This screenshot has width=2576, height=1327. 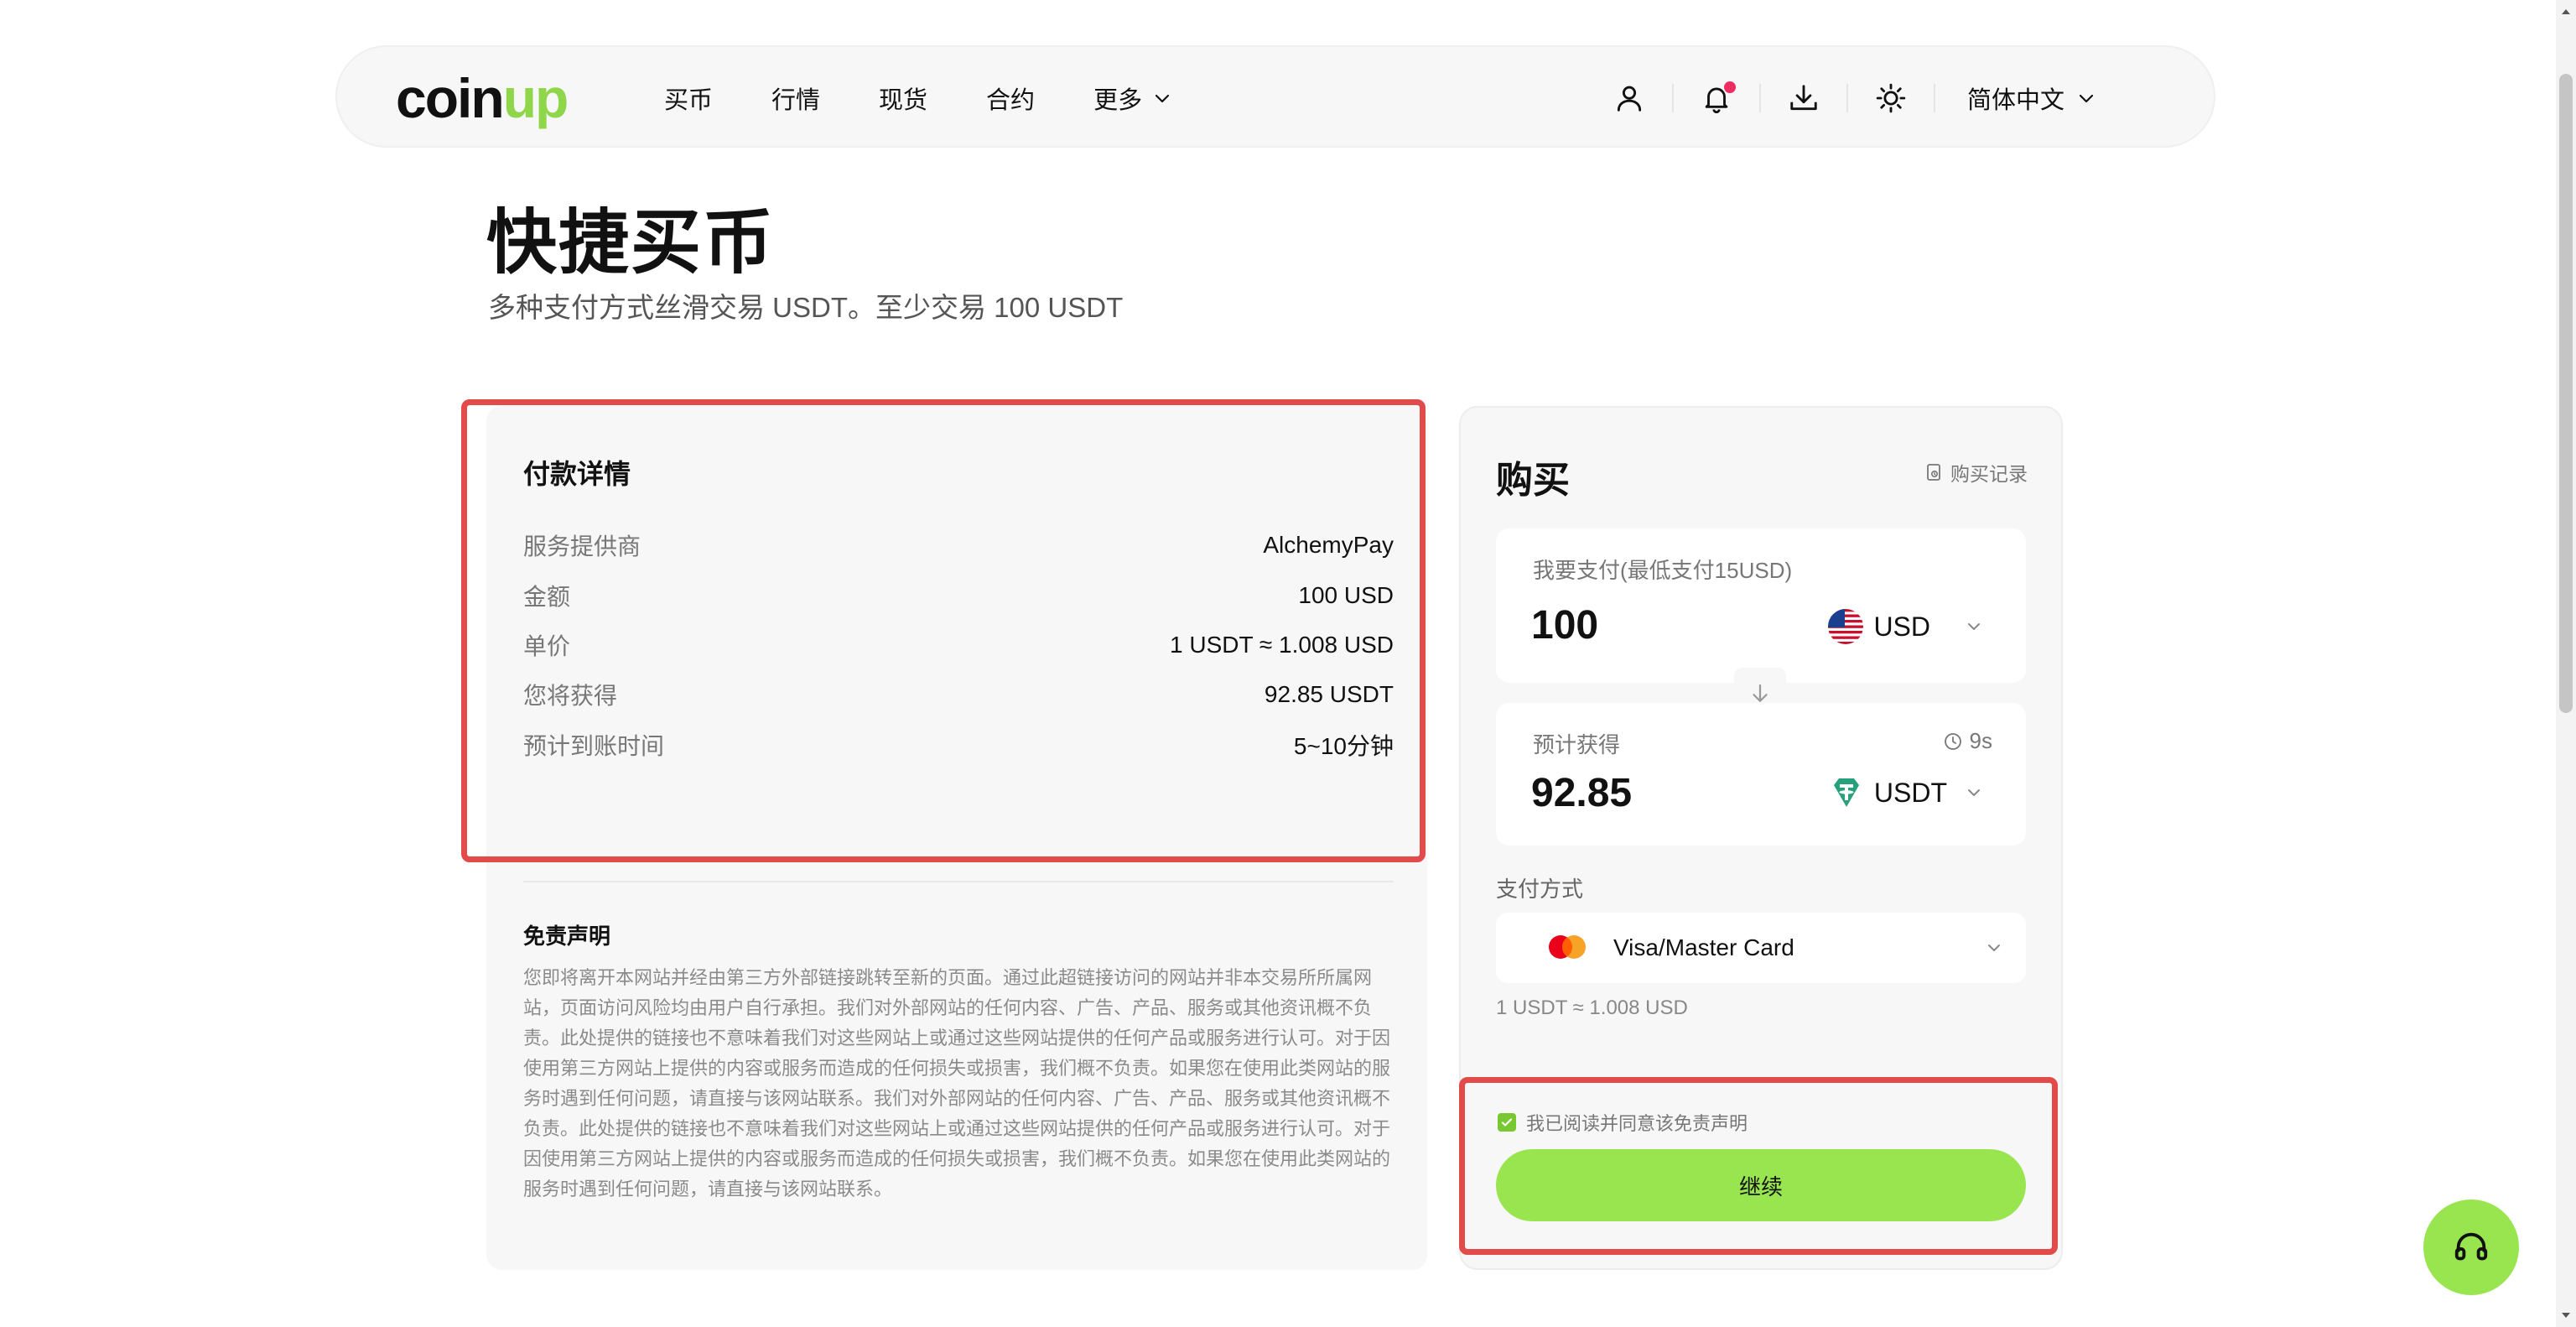 I want to click on nav-link-spot: 现货, so click(x=903, y=98).